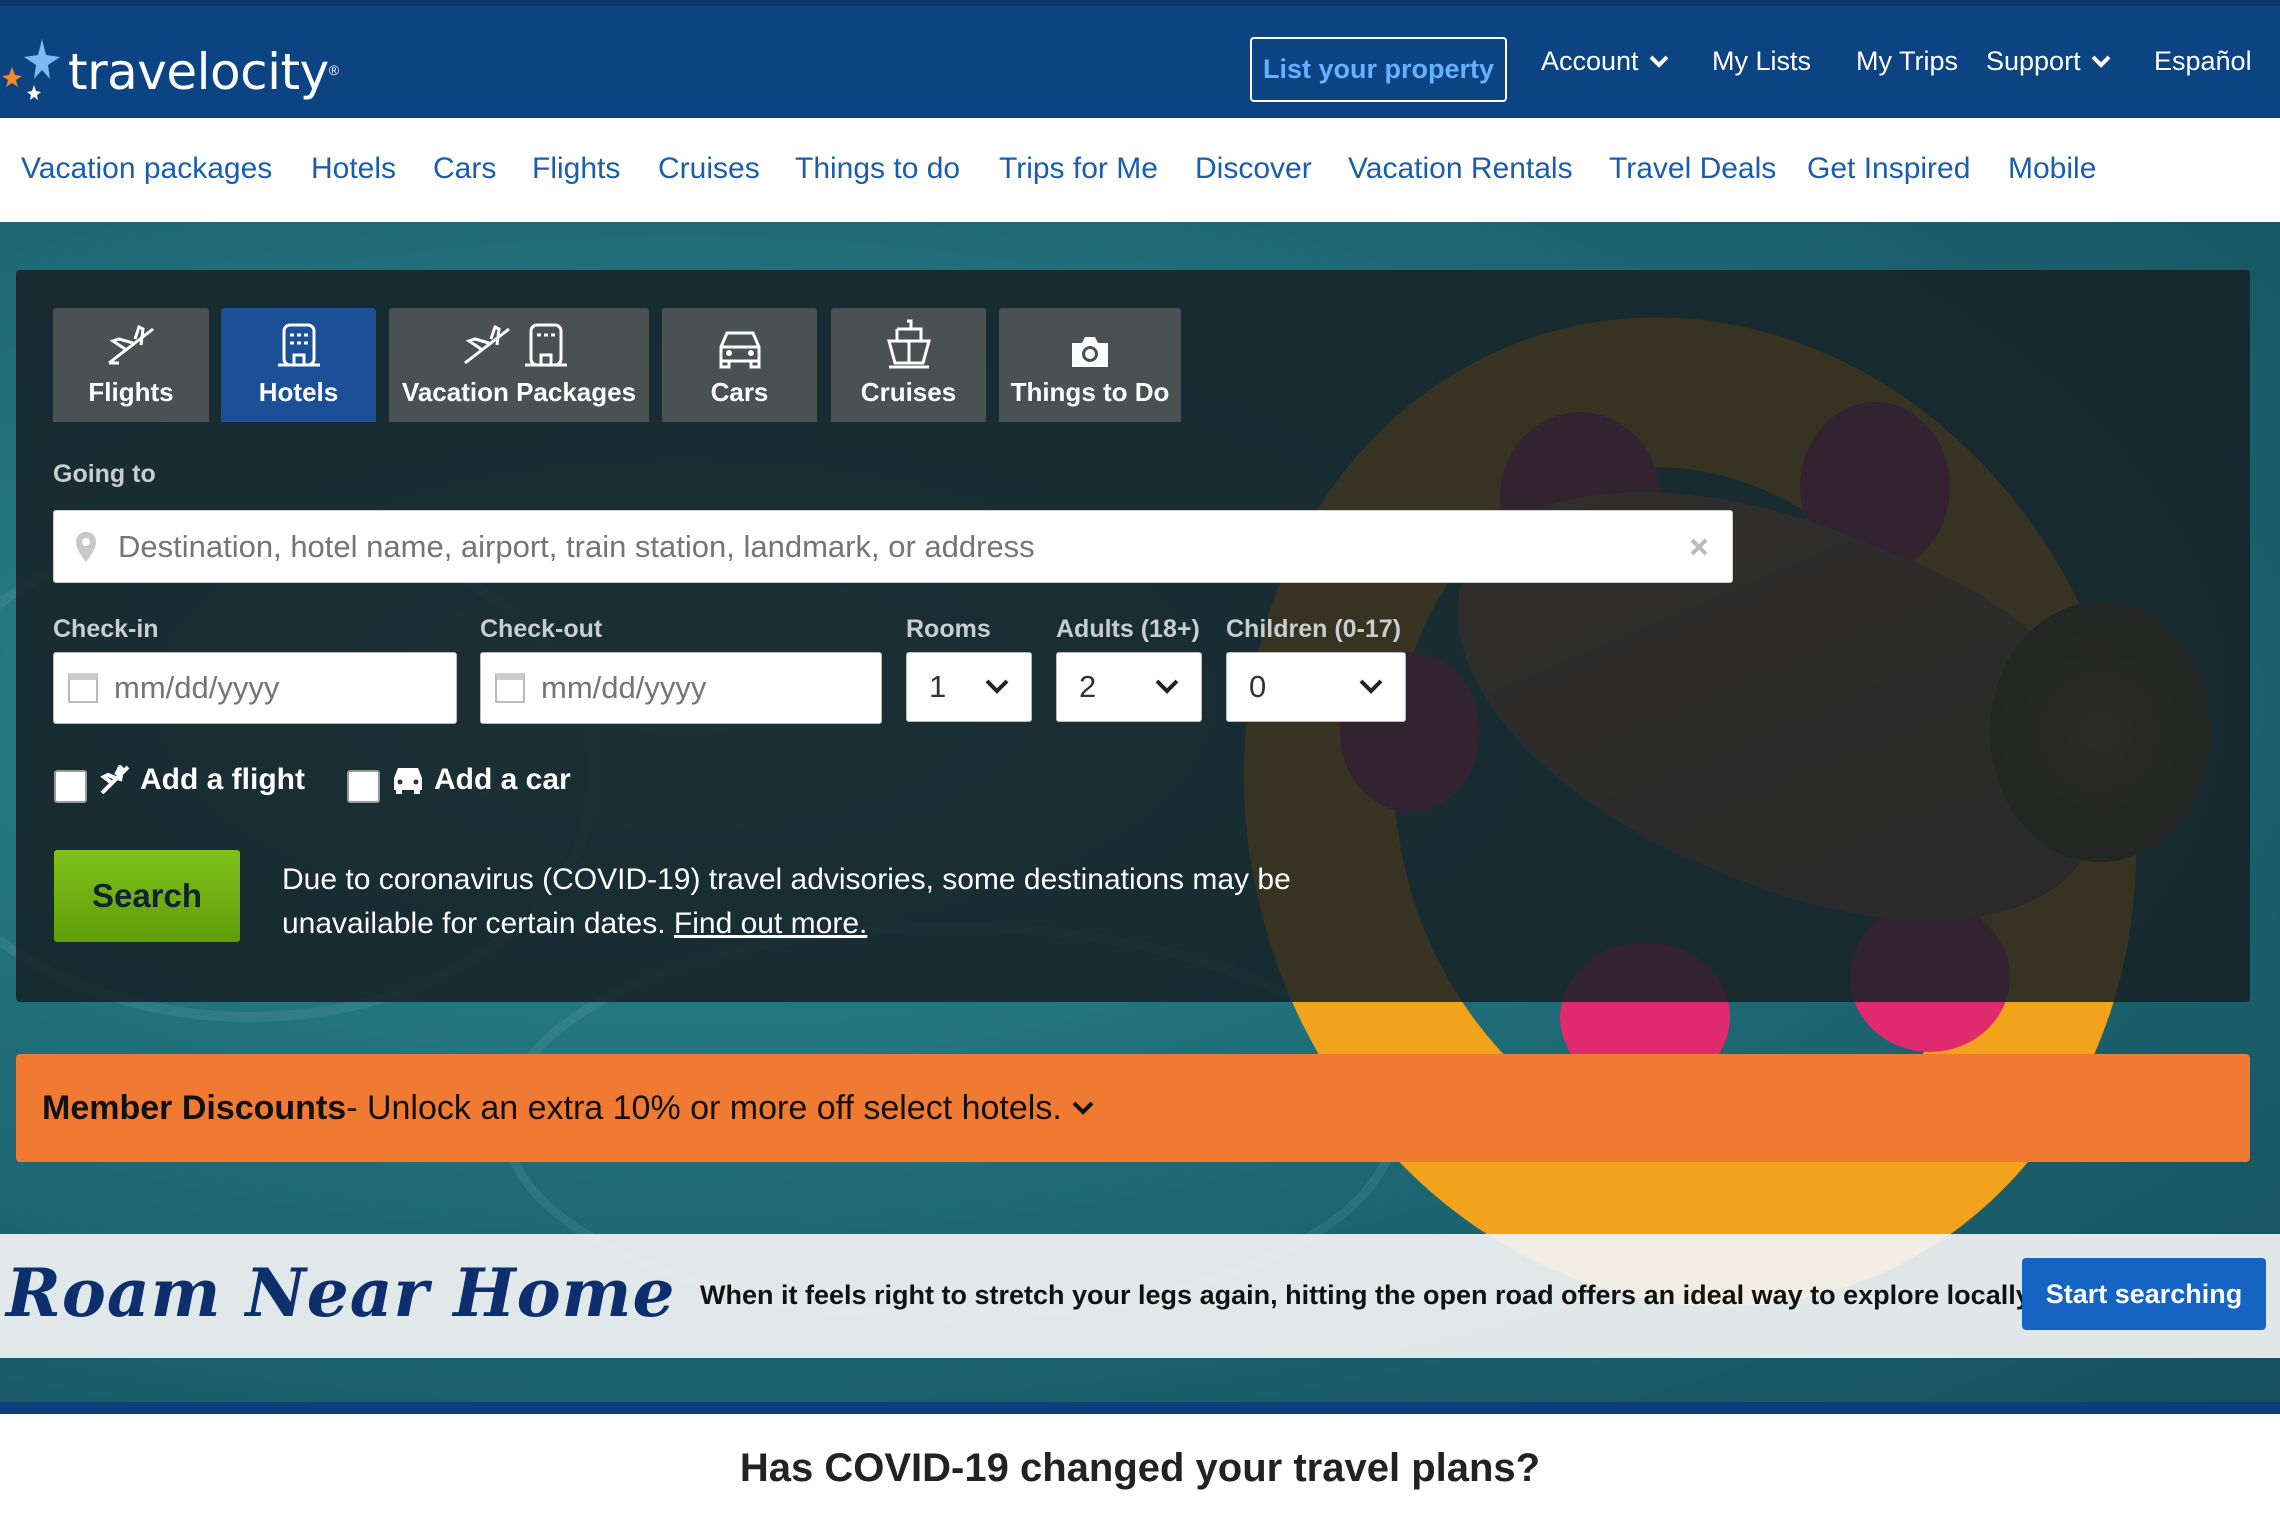 This screenshot has width=2280, height=1520. I want to click on adults-label: Adults (18+), so click(1128, 629).